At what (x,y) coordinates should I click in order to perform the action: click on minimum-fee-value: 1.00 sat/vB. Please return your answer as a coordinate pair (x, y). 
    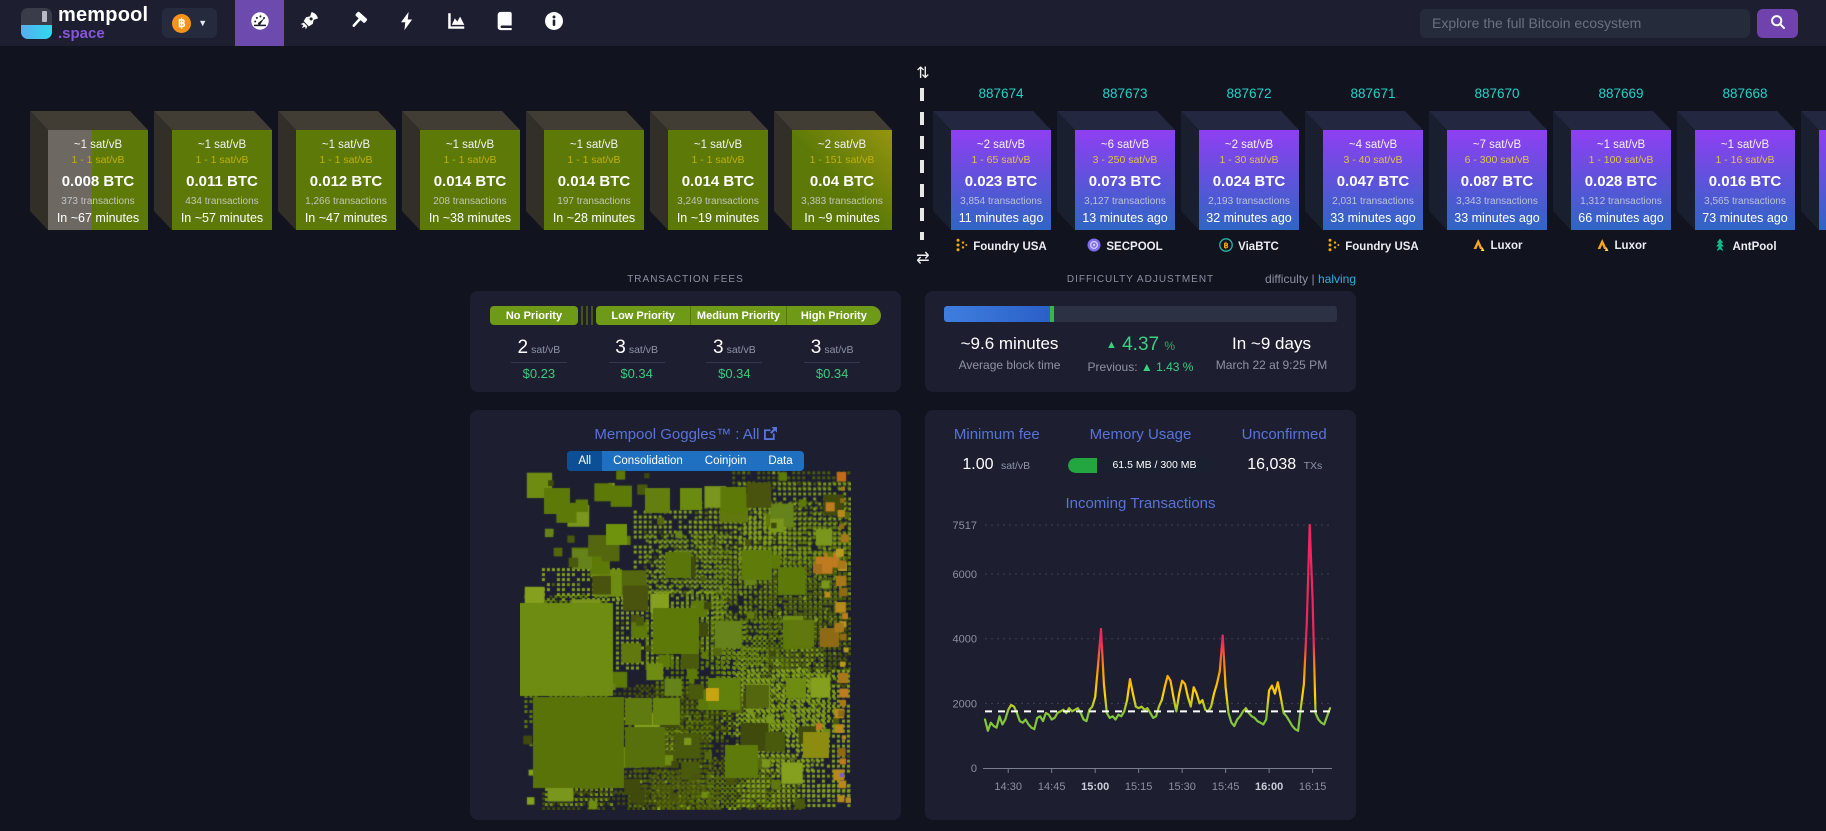
    Looking at the image, I should click on (996, 465).